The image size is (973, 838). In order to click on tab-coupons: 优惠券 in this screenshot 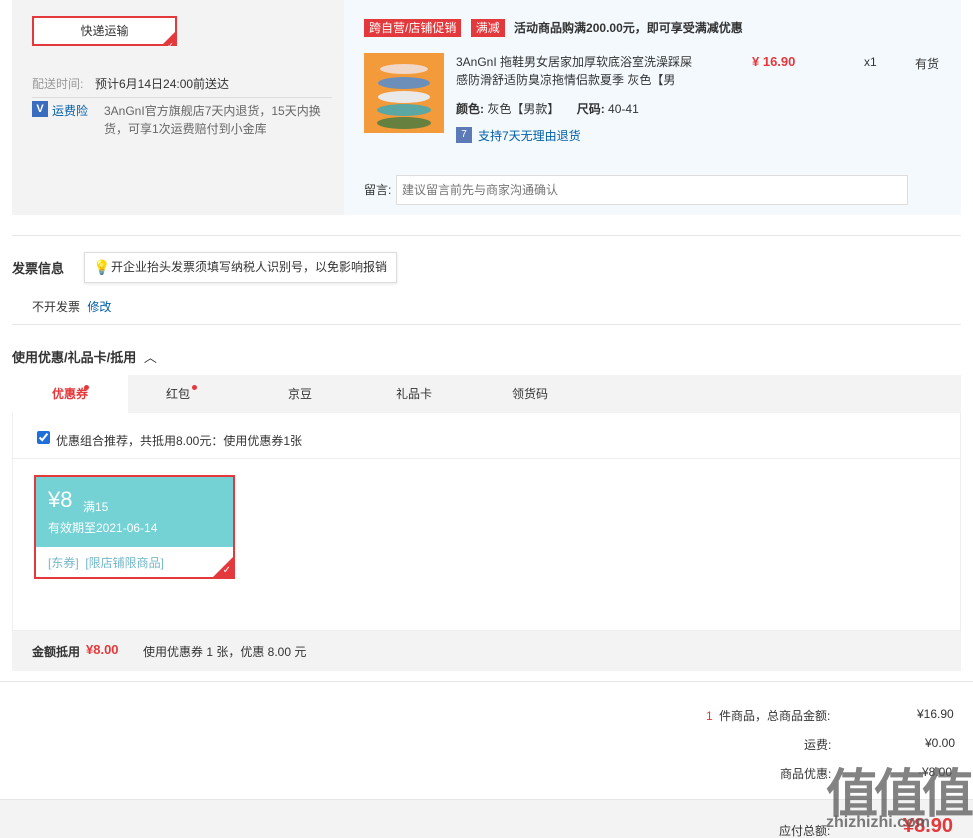, I will do `click(70, 394)`.